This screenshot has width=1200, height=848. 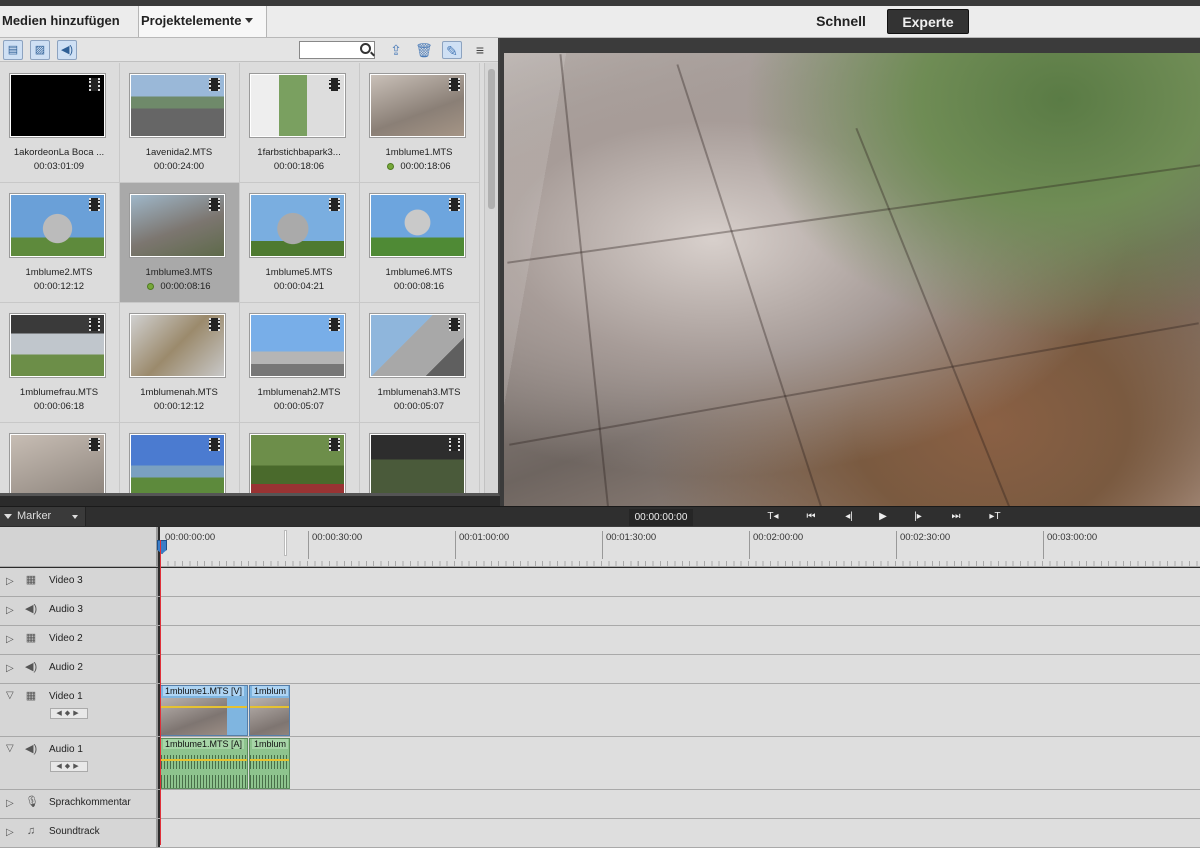 What do you see at coordinates (203, 21) in the screenshot?
I see `project-assets-menu: Projektelemente` at bounding box center [203, 21].